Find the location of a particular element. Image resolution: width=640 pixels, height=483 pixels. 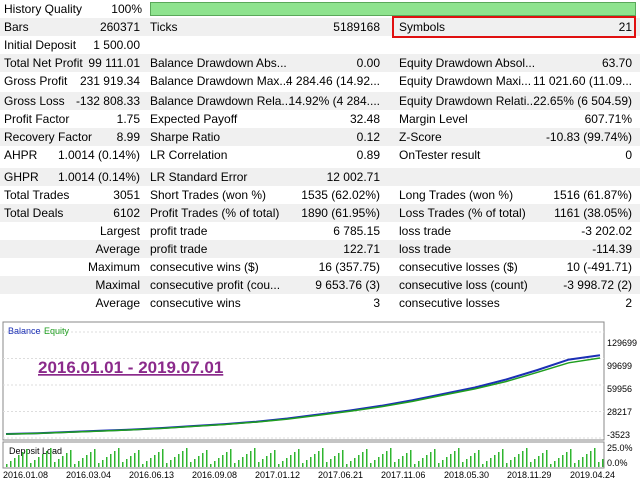

history-quality-value: 100% is located at coordinates (126, 9).